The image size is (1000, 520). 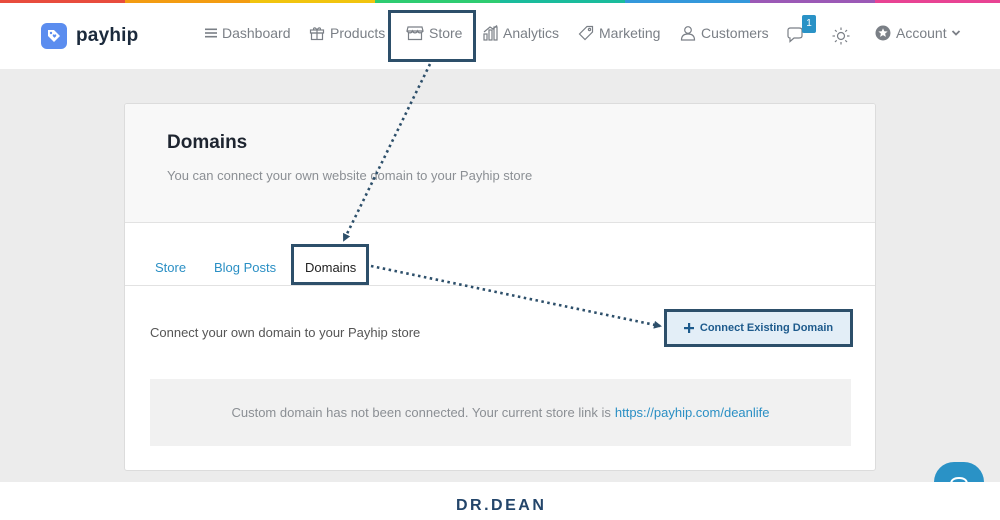 I want to click on nav-products-label: Products, so click(x=358, y=33).